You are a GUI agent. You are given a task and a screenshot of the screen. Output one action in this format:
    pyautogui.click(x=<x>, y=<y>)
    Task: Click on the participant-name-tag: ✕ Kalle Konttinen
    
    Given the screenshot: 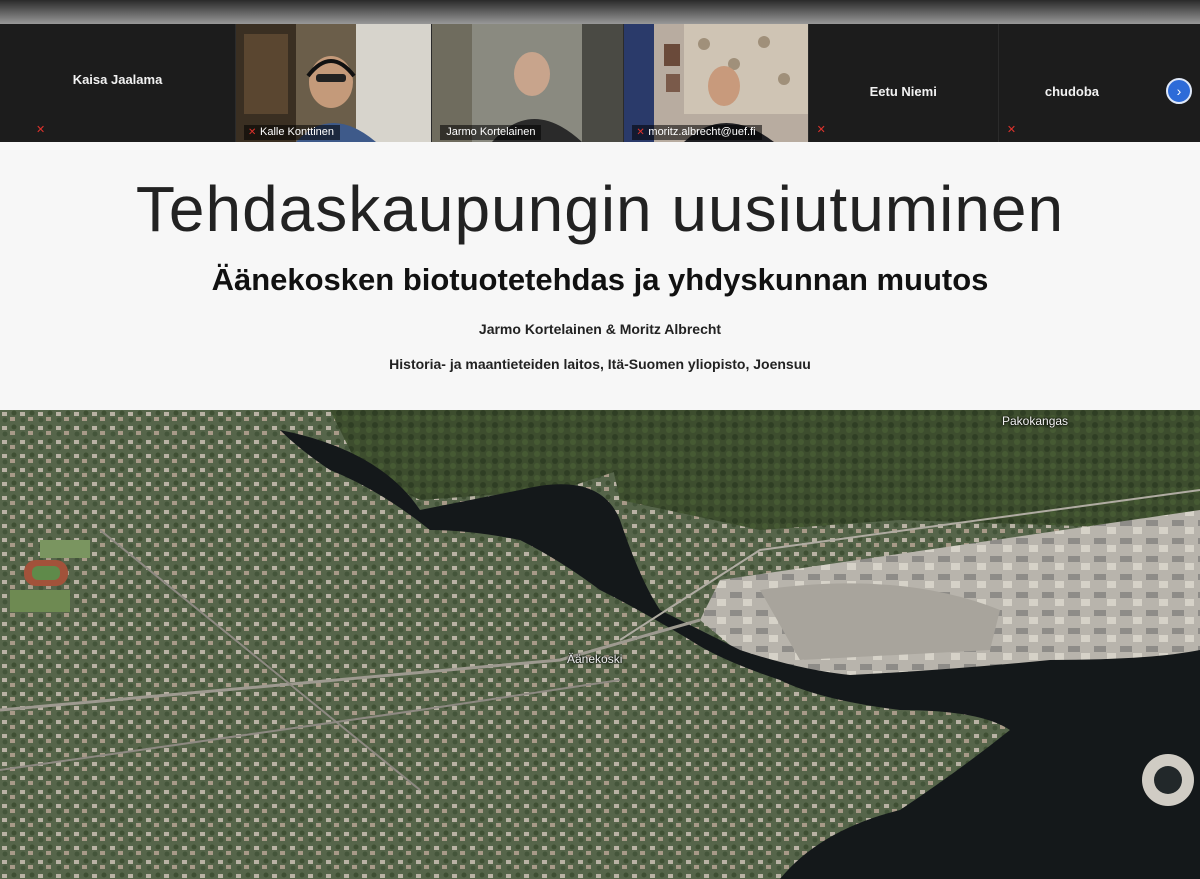 What is the action you would take?
    pyautogui.click(x=292, y=132)
    